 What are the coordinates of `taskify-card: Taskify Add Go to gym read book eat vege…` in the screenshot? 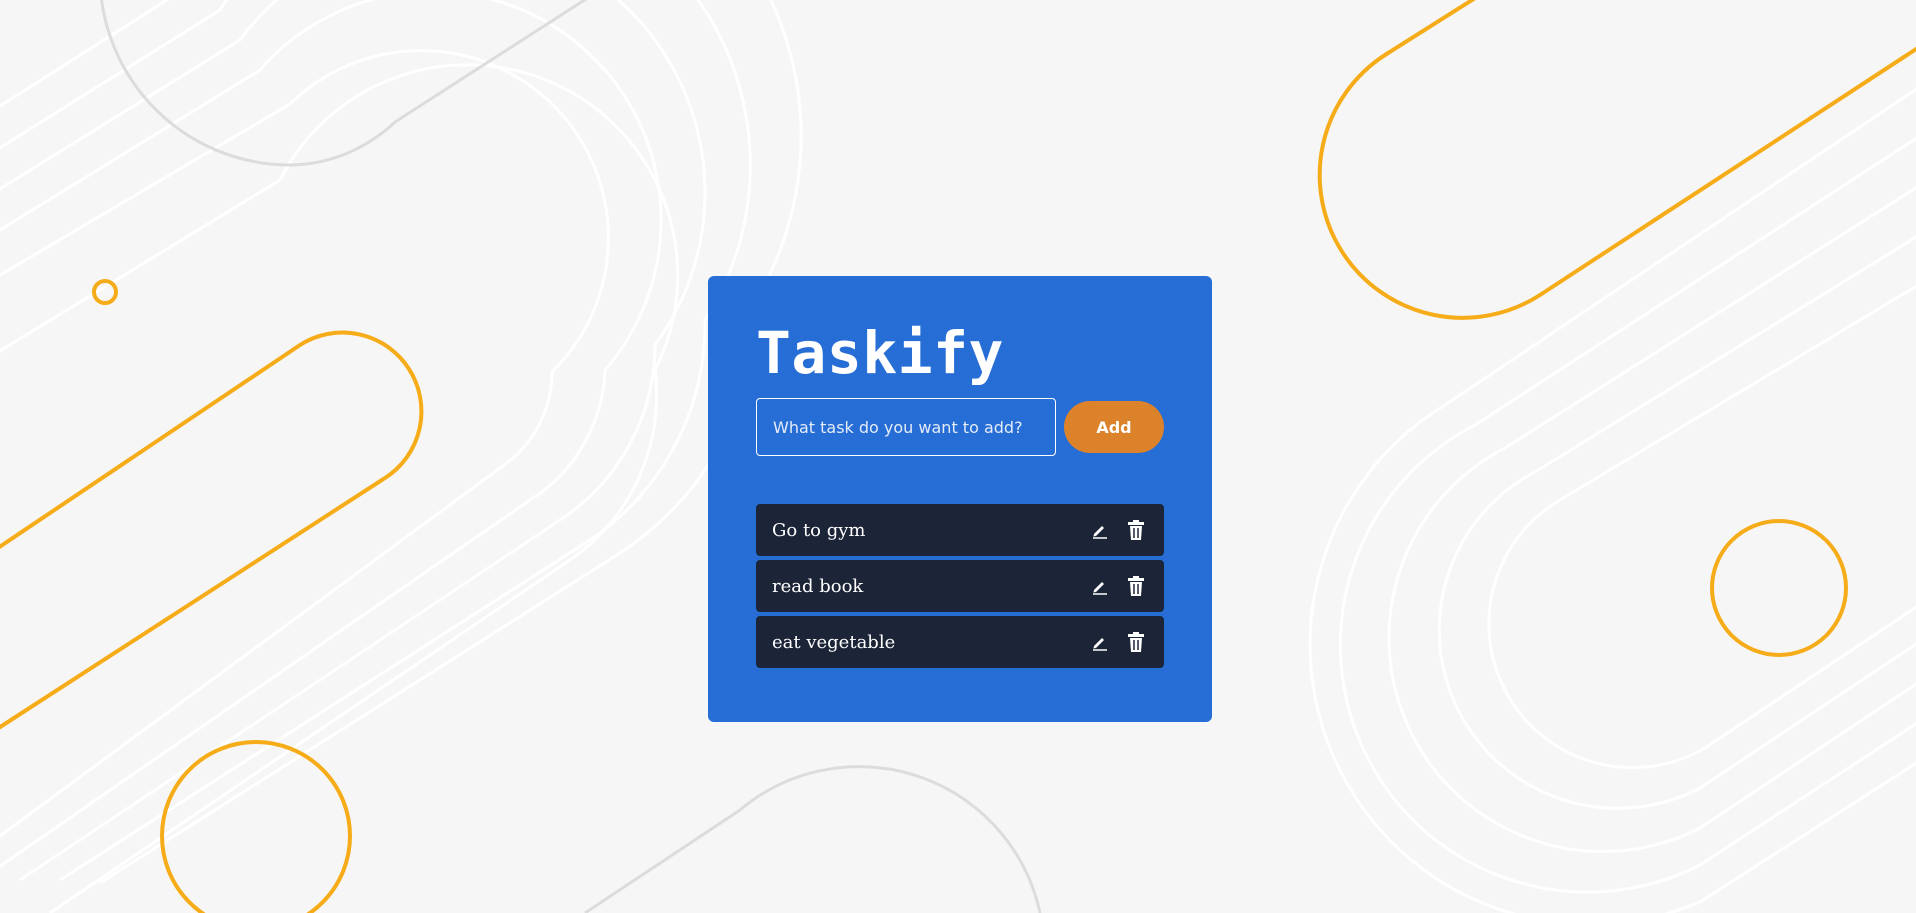 It's located at (960, 499).